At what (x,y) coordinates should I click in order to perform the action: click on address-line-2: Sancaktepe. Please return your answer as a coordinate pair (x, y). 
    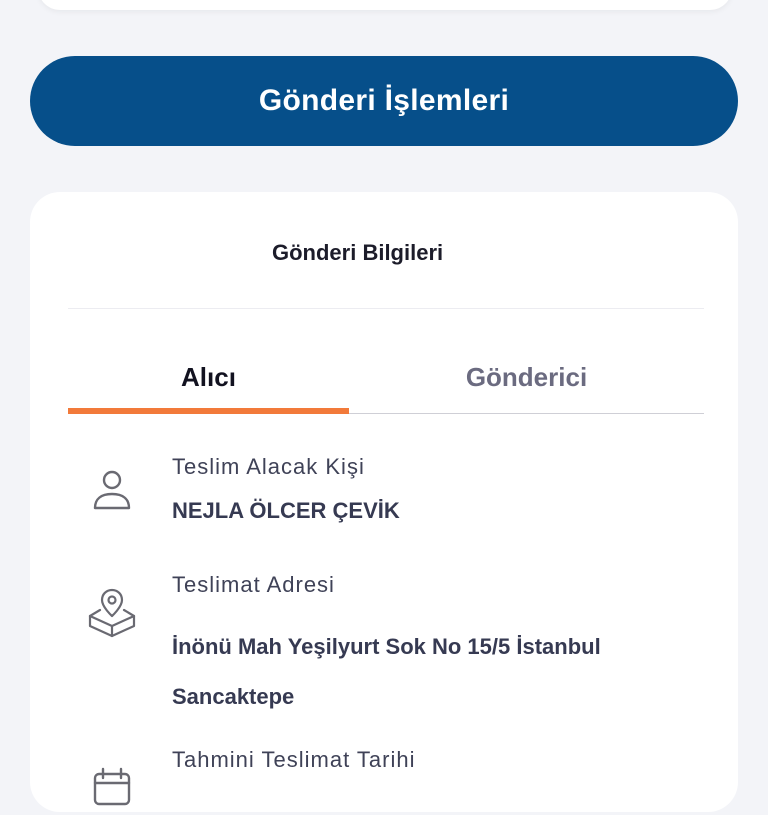
    Looking at the image, I should click on (233, 696).